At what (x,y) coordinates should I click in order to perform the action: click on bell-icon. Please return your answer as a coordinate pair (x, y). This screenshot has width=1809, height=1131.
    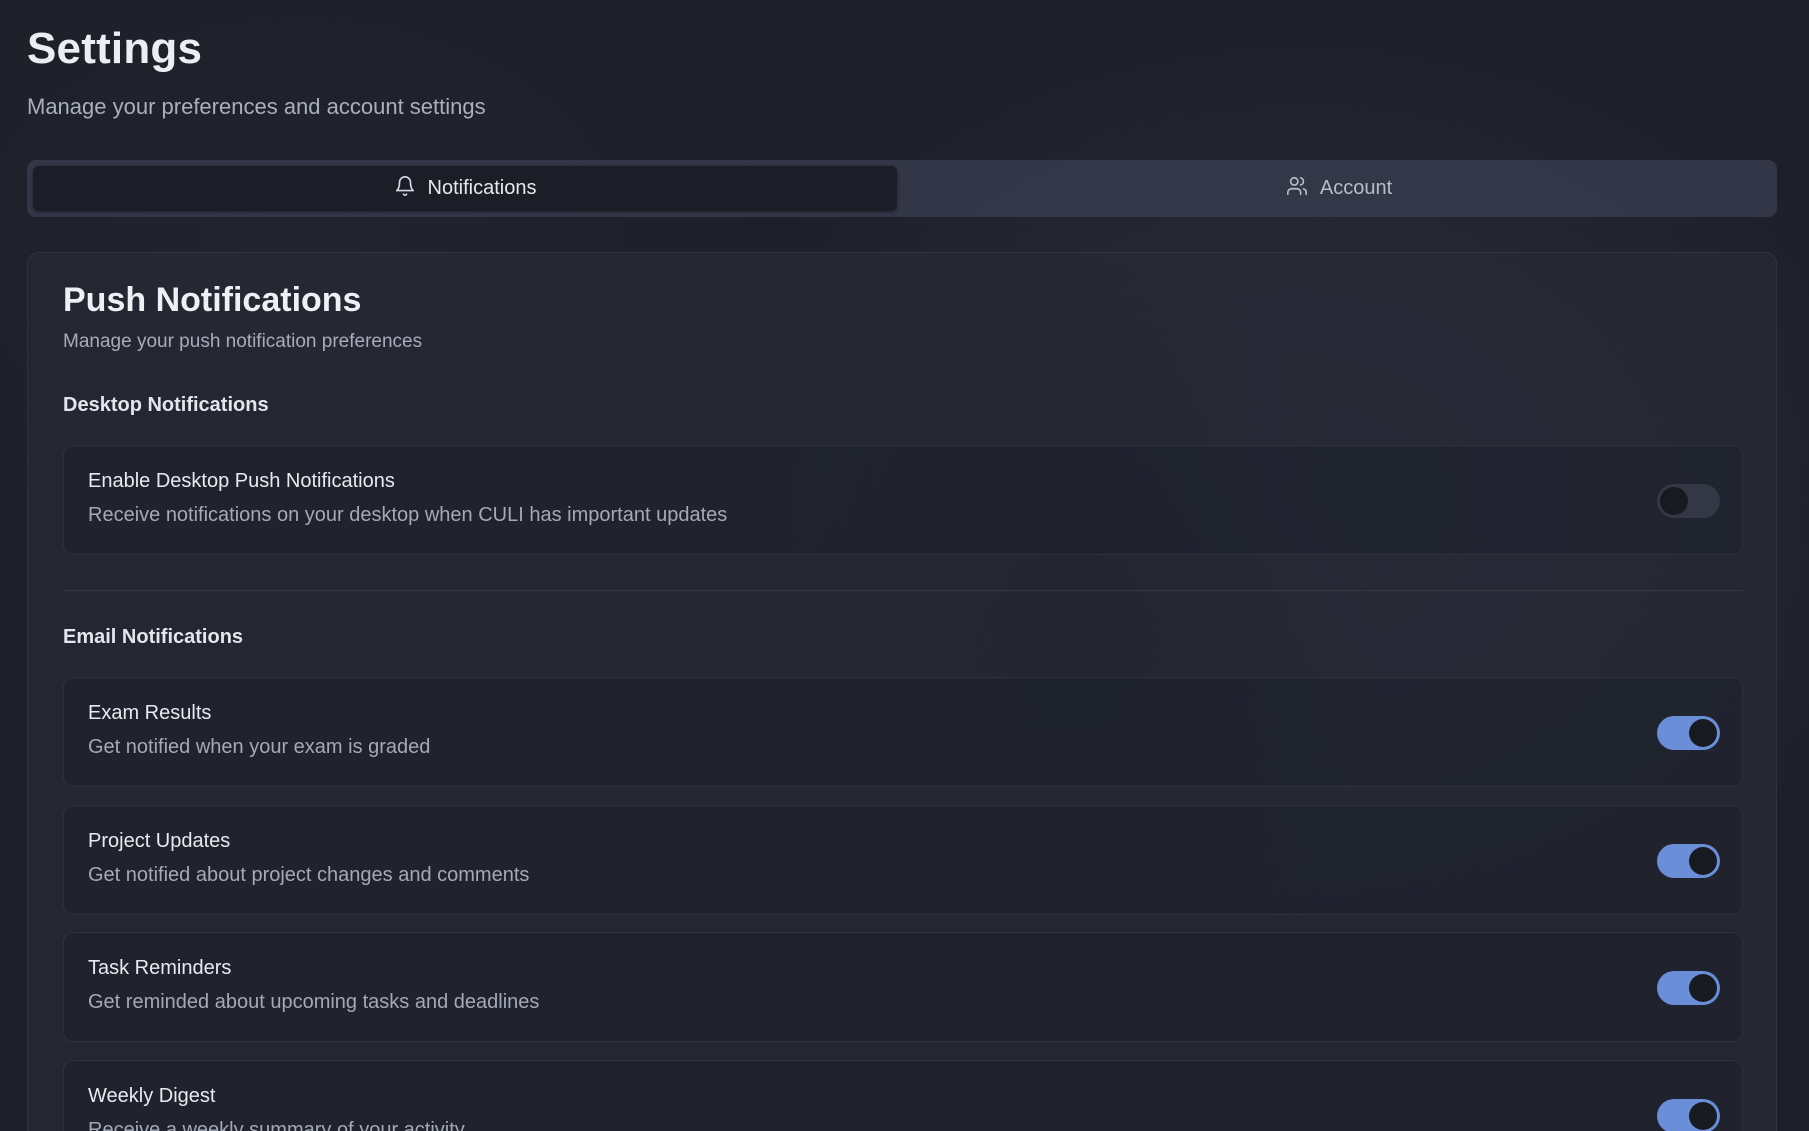
    Looking at the image, I should click on (405, 189).